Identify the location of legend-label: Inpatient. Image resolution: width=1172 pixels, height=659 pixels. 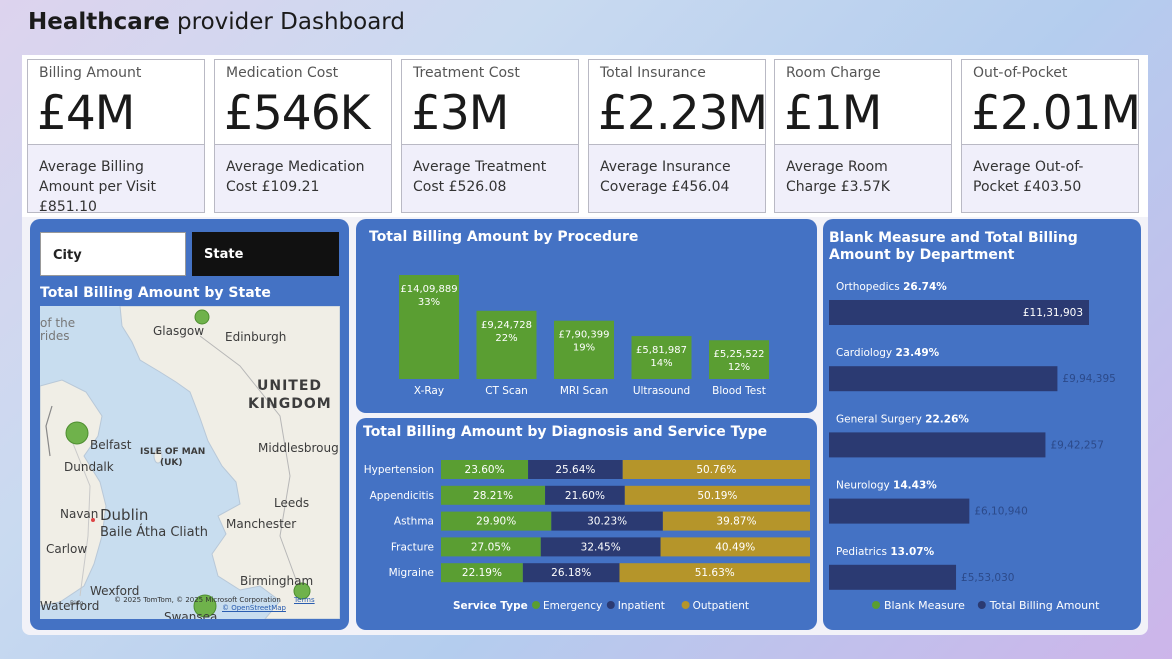
(641, 606).